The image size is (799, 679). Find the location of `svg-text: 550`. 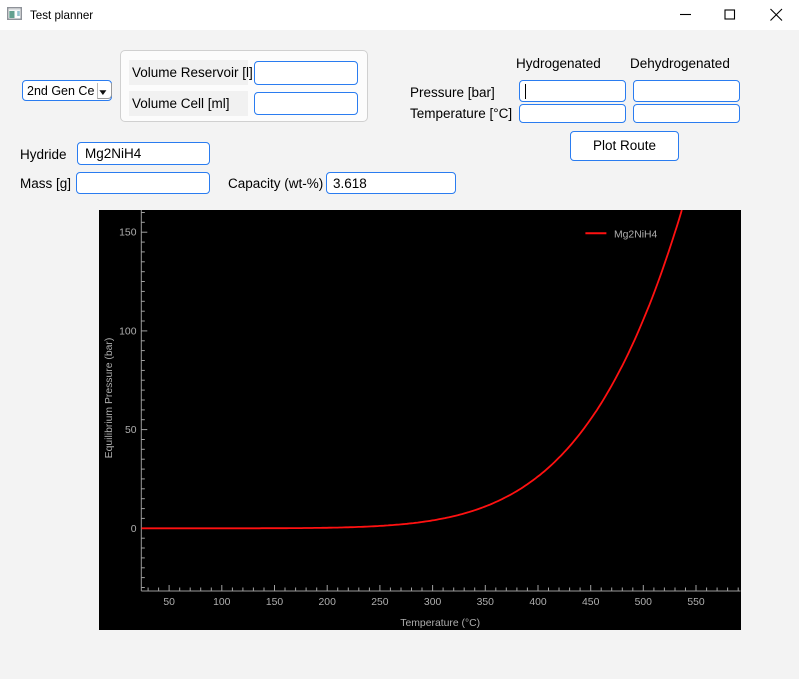

svg-text: 550 is located at coordinates (696, 602).